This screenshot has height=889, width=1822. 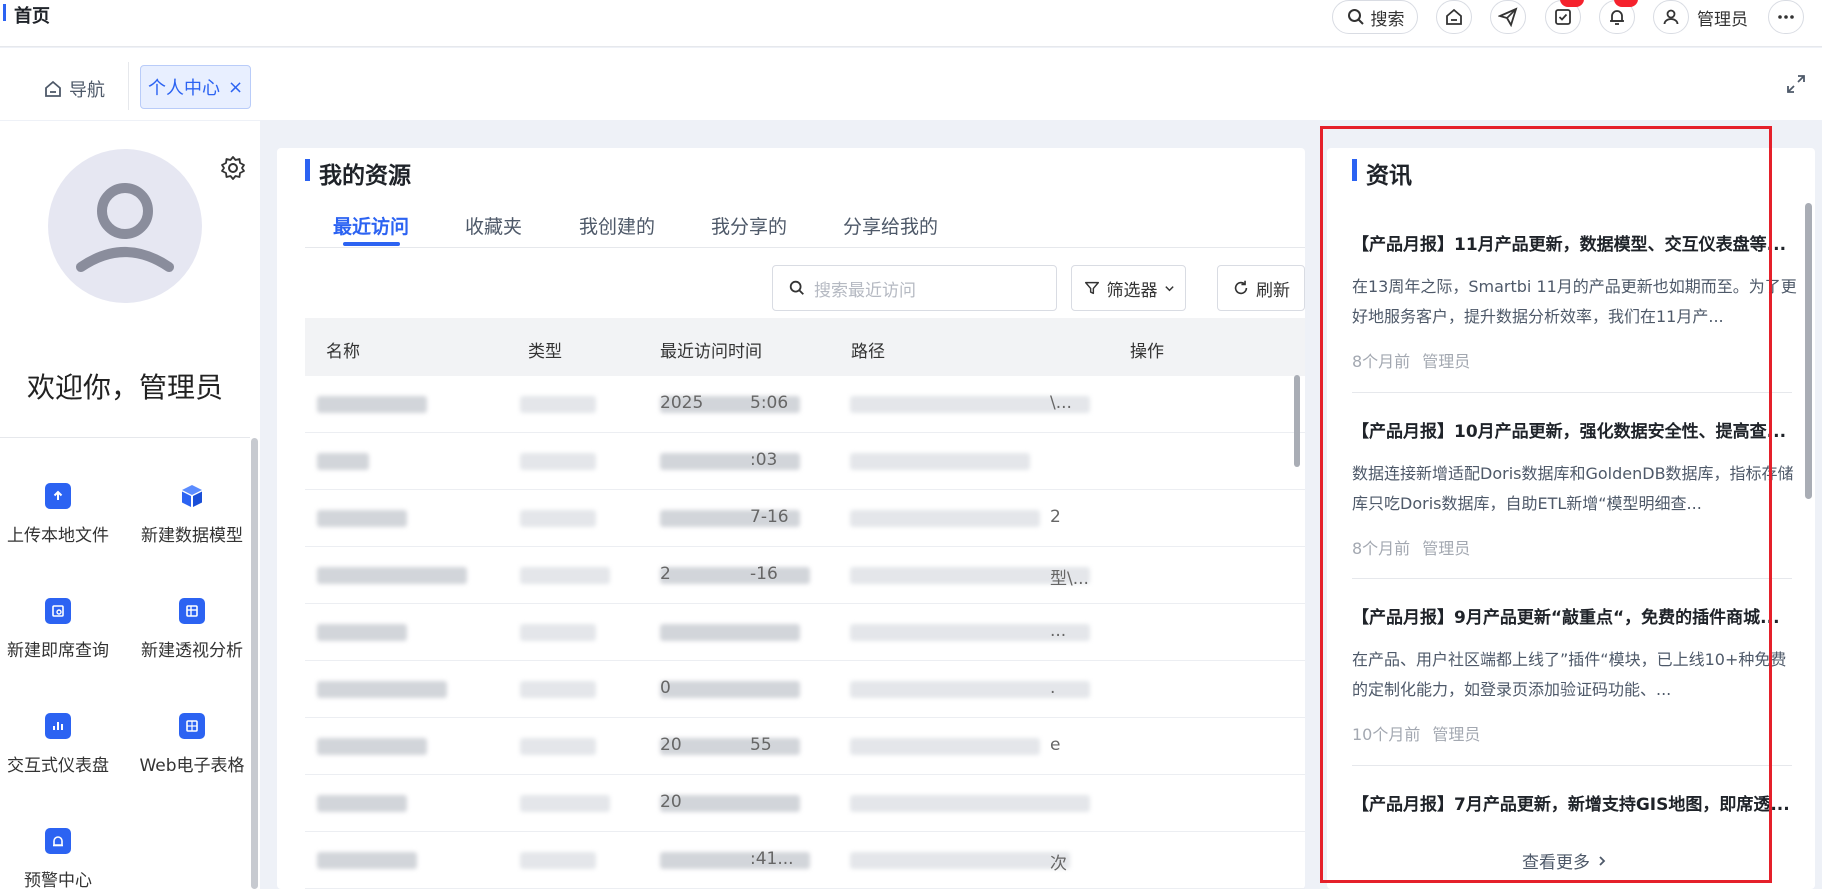 What do you see at coordinates (192, 629) in the screenshot?
I see `quick-new-pivot-analysis: 新建透视分析` at bounding box center [192, 629].